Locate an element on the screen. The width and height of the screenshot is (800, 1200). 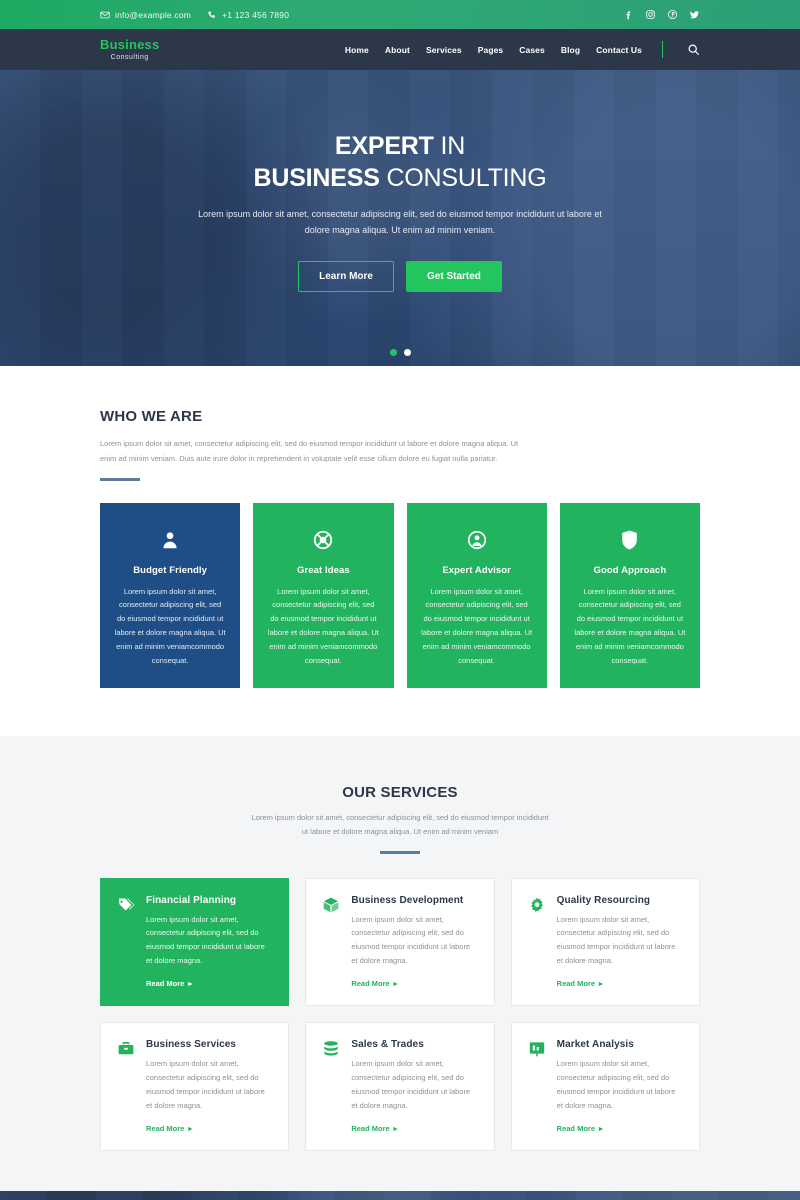
topbar-phone: +1 123 456 7890 is located at coordinates (248, 15).